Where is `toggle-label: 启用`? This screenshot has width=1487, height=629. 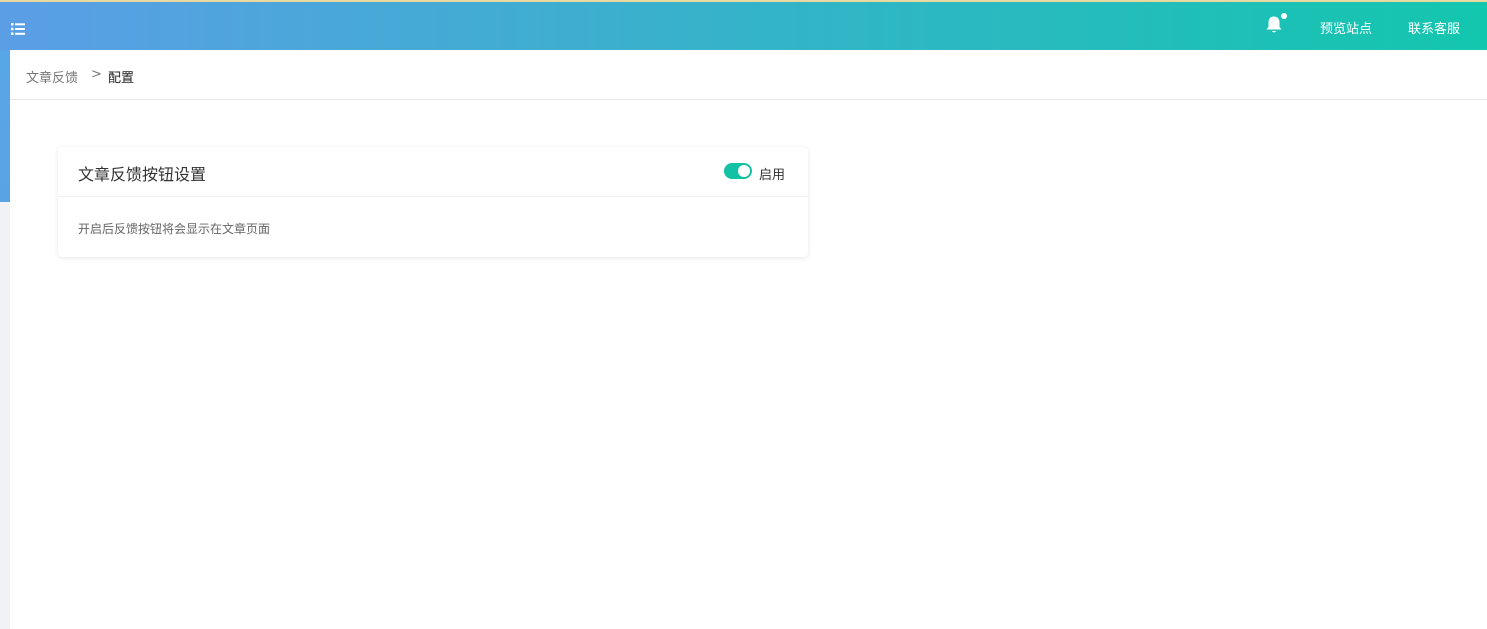 toggle-label: 启用 is located at coordinates (772, 175).